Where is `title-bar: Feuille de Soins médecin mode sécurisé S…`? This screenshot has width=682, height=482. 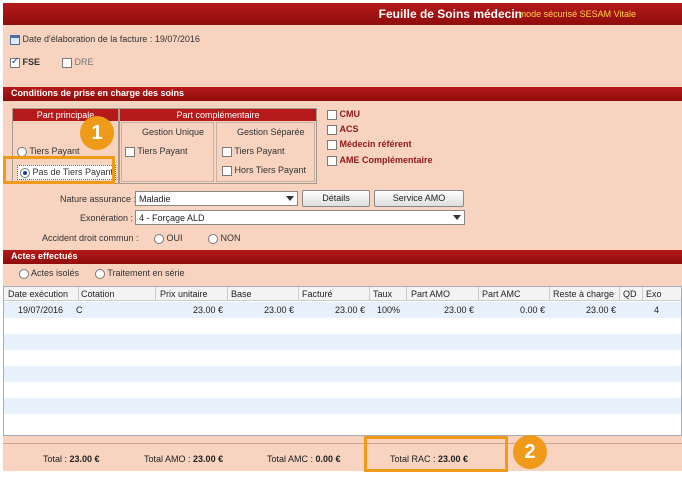
title-bar: Feuille de Soins médecin mode sécurisé S… is located at coordinates (342, 14).